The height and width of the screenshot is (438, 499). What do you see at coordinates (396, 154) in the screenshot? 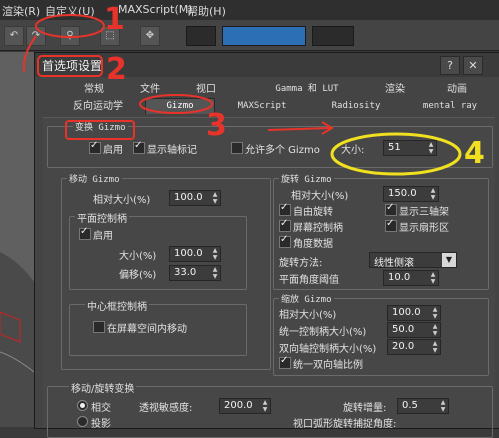
I see `annotation-ellipse-size` at bounding box center [396, 154].